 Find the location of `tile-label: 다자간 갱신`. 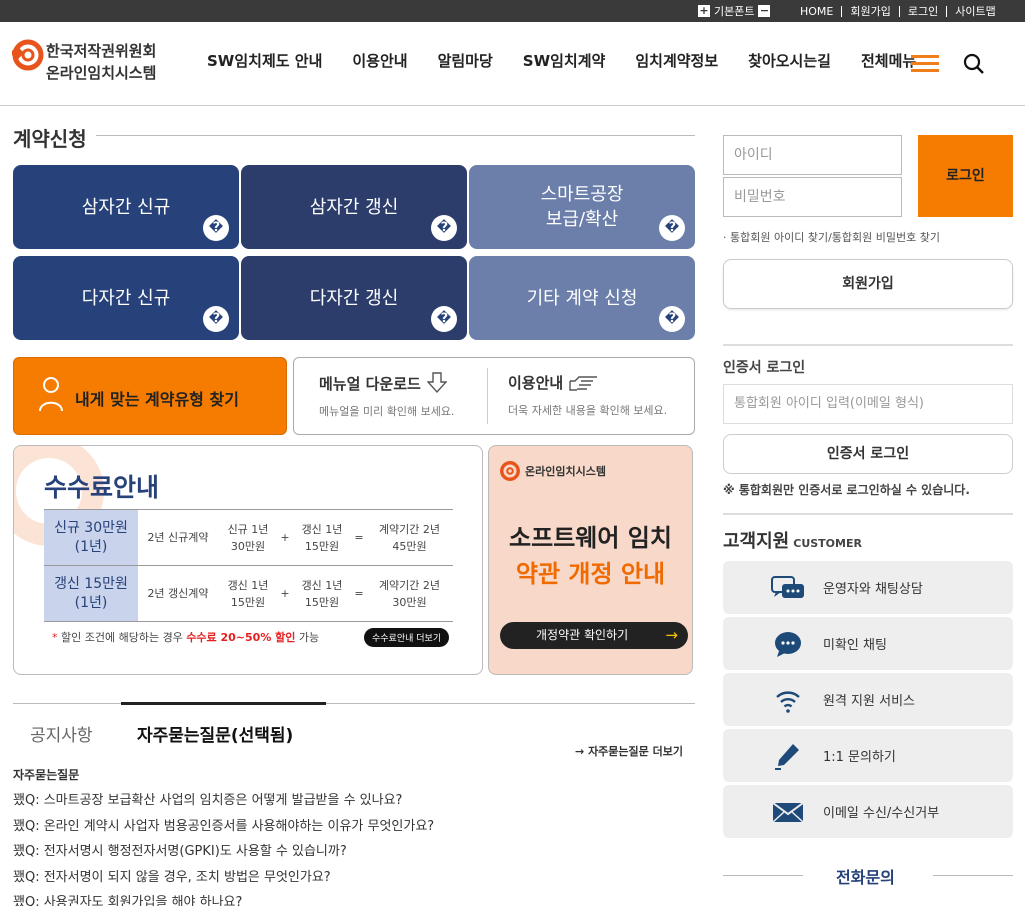

tile-label: 다자간 갱신 is located at coordinates (354, 298).